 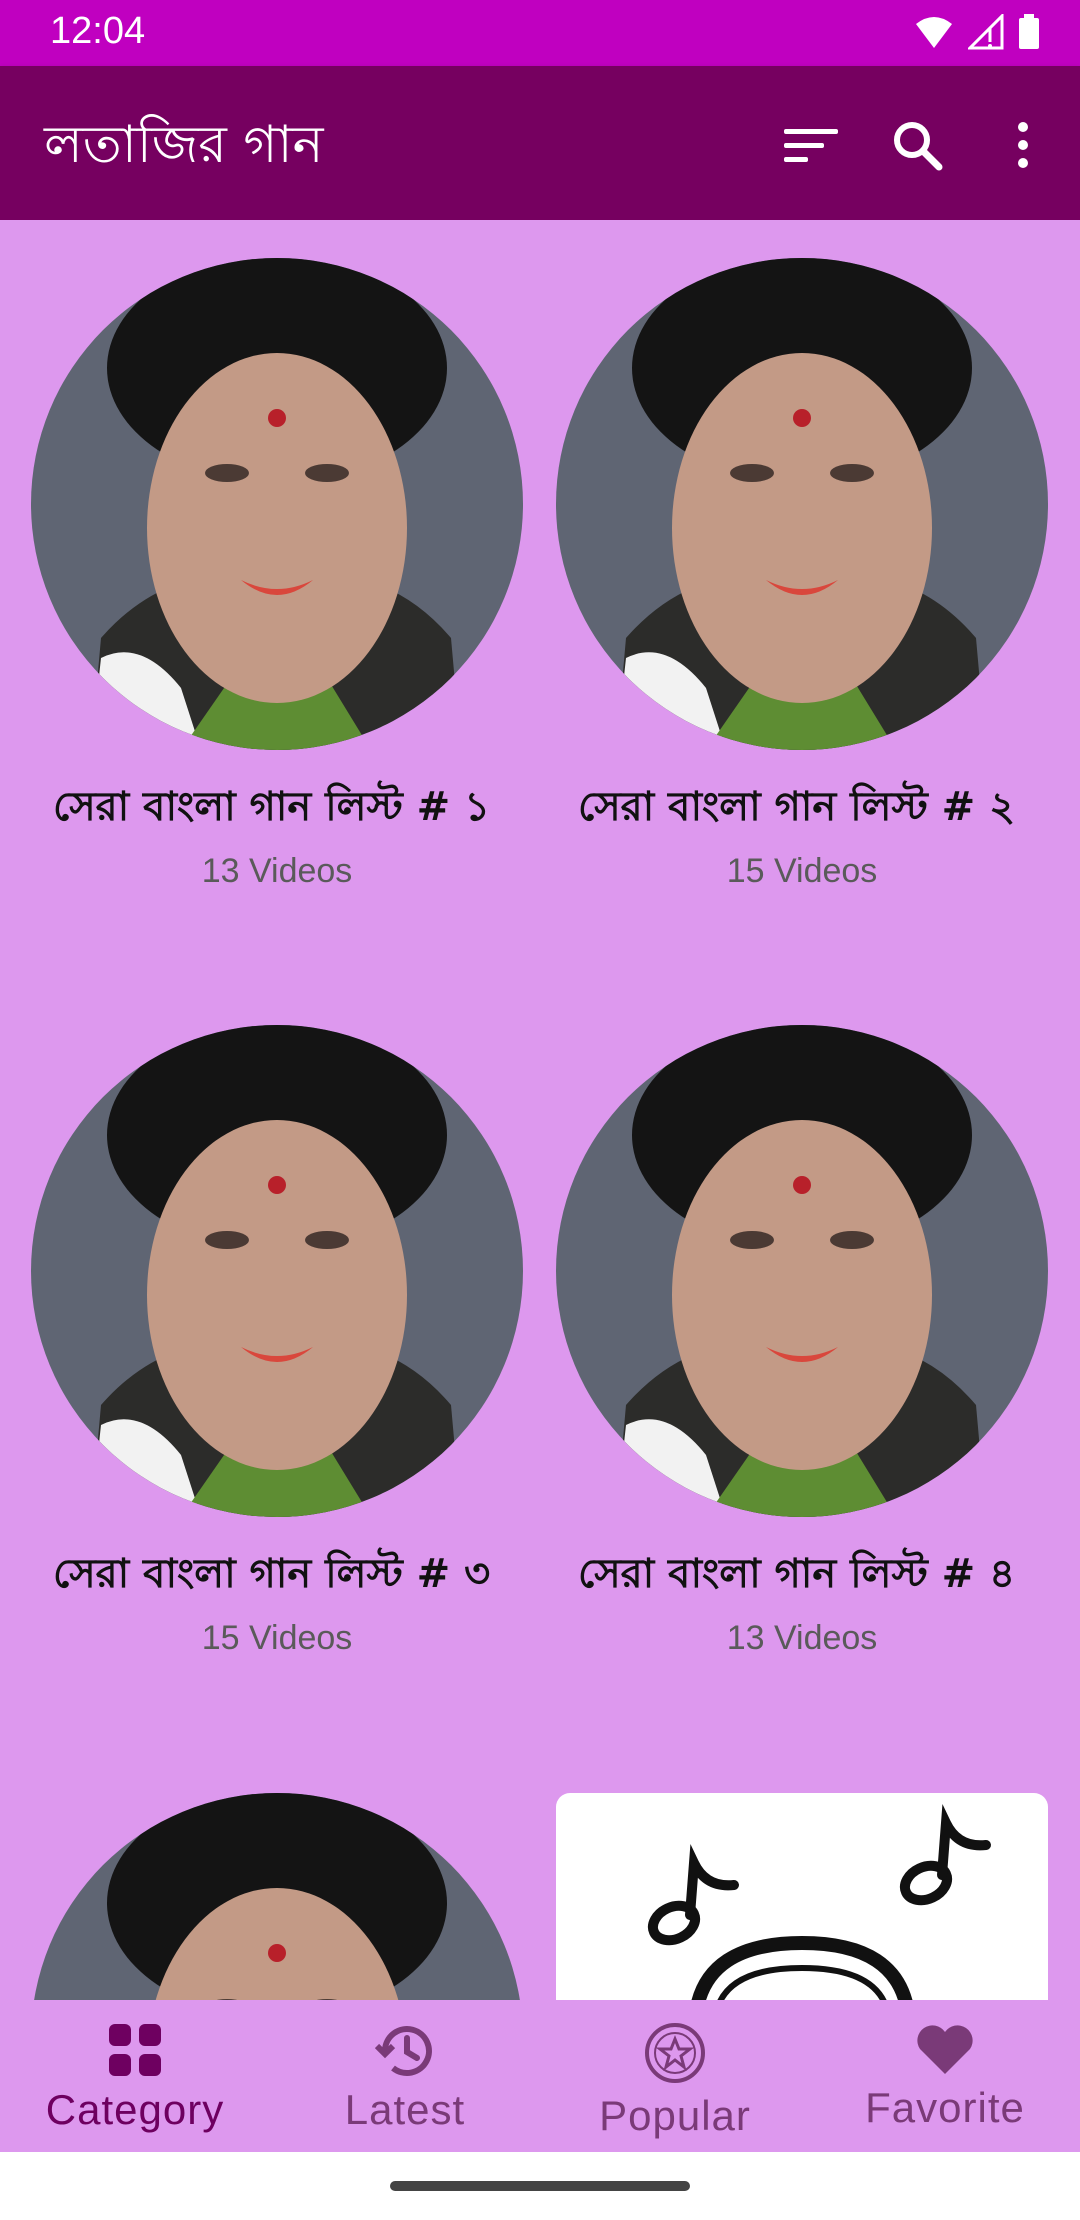 I want to click on category-card: সেরা বাংলা গান লিস্ট # ১ 13 Videos, so click(x=277, y=574).